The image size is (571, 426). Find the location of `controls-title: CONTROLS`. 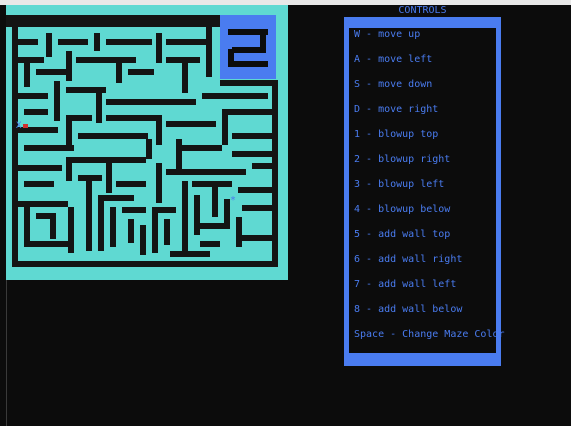

controls-title: CONTROLS is located at coordinates (422, 10).